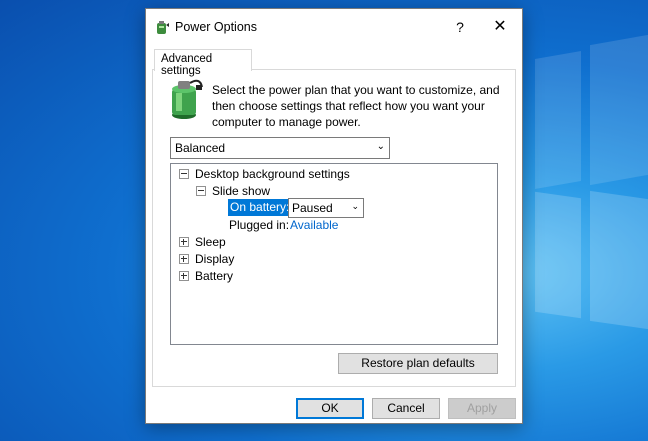  What do you see at coordinates (210, 242) in the screenshot?
I see `tree-node-label: Sleep` at bounding box center [210, 242].